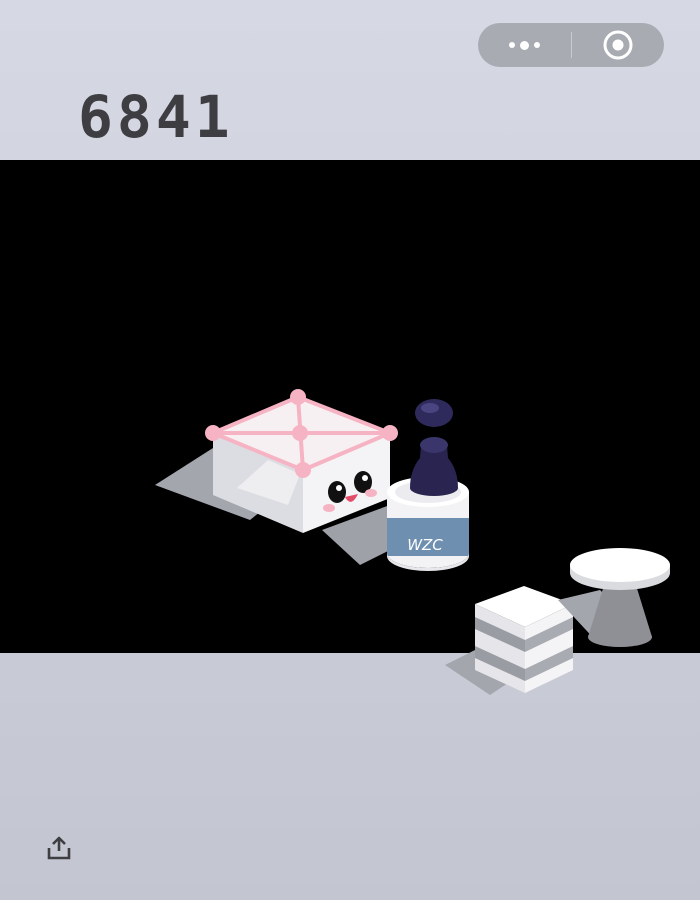 Image resolution: width=700 pixels, height=900 pixels. I want to click on bottle-label: WZC, so click(425, 545).